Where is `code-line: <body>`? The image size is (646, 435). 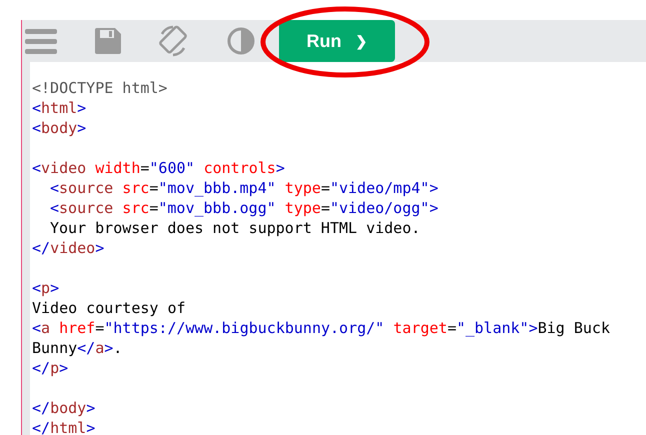 code-line: <body> is located at coordinates (59, 128).